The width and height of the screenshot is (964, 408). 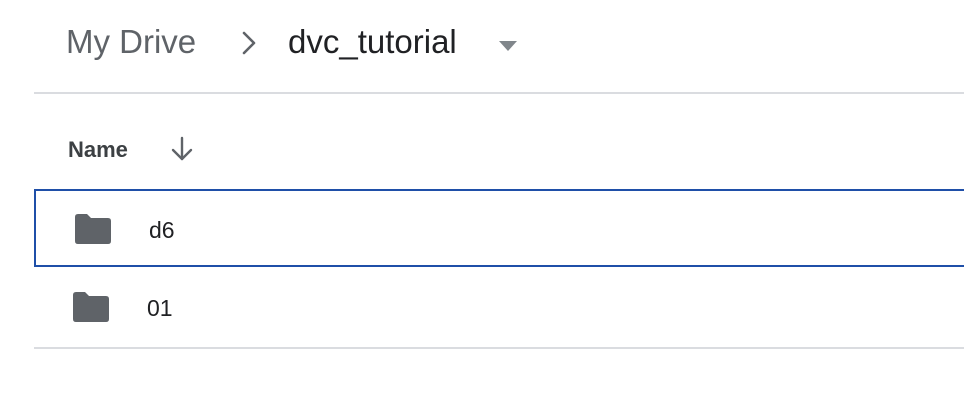 What do you see at coordinates (162, 230) in the screenshot?
I see `file-name: d6` at bounding box center [162, 230].